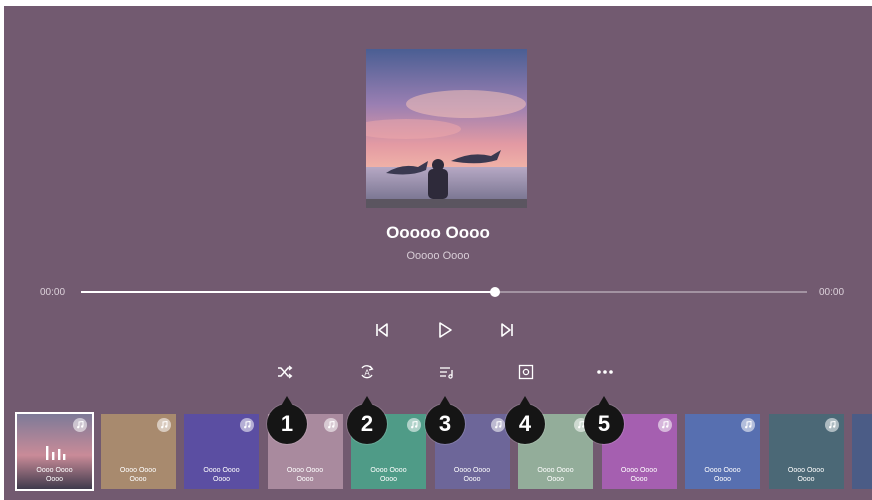 The height and width of the screenshot is (500, 872). What do you see at coordinates (445, 420) in the screenshot?
I see `callout-3: 3` at bounding box center [445, 420].